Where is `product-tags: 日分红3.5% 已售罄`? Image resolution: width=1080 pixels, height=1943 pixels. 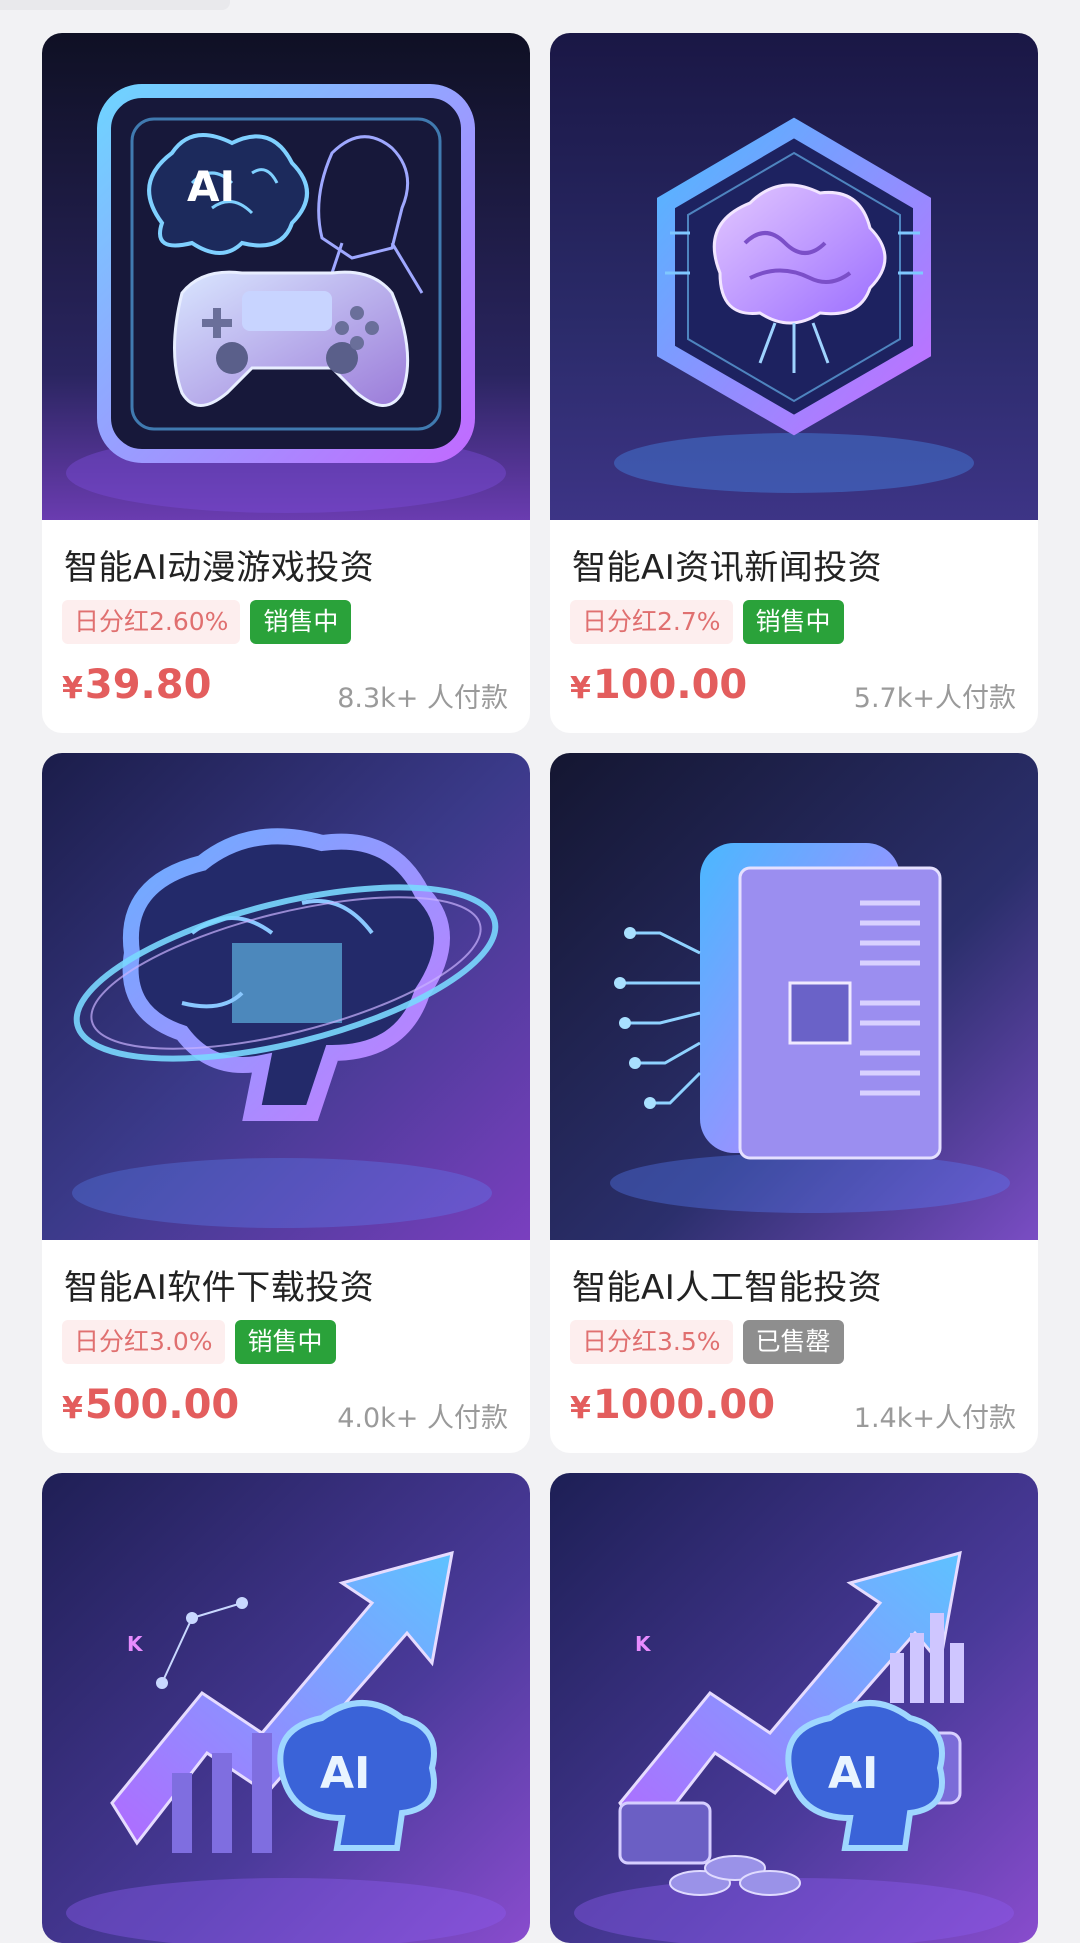 product-tags: 日分红3.5% 已售罄 is located at coordinates (707, 1342).